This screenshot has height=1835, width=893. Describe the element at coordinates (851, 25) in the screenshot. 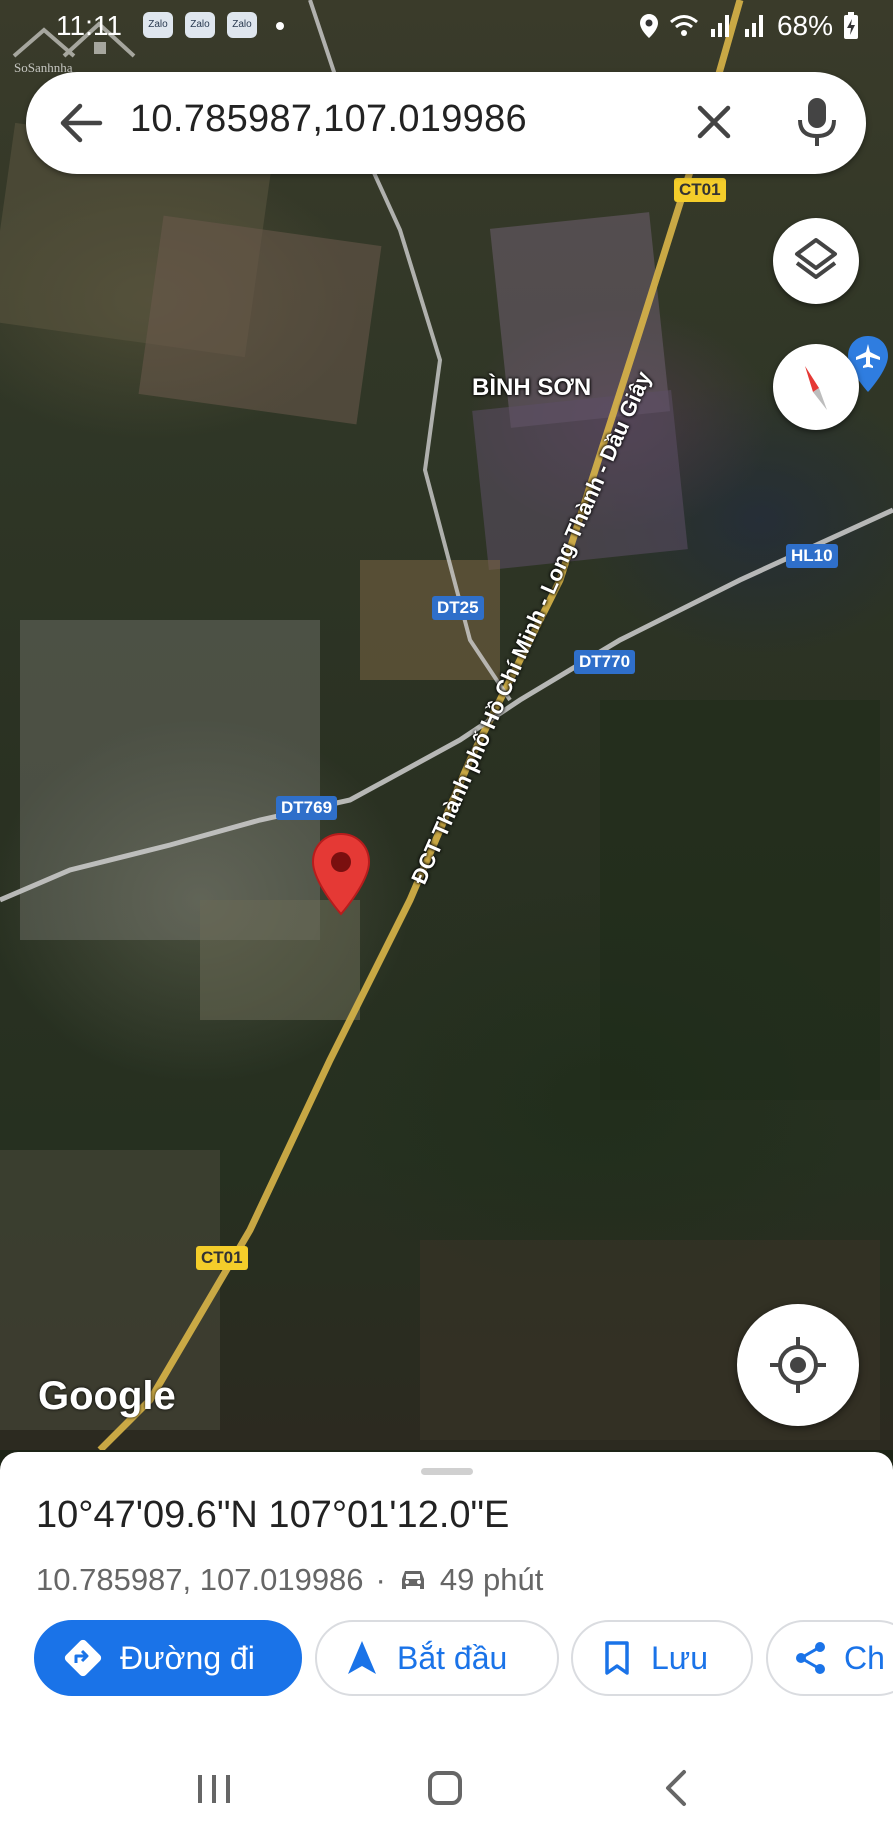

I see `battery-charging-icon` at that location.